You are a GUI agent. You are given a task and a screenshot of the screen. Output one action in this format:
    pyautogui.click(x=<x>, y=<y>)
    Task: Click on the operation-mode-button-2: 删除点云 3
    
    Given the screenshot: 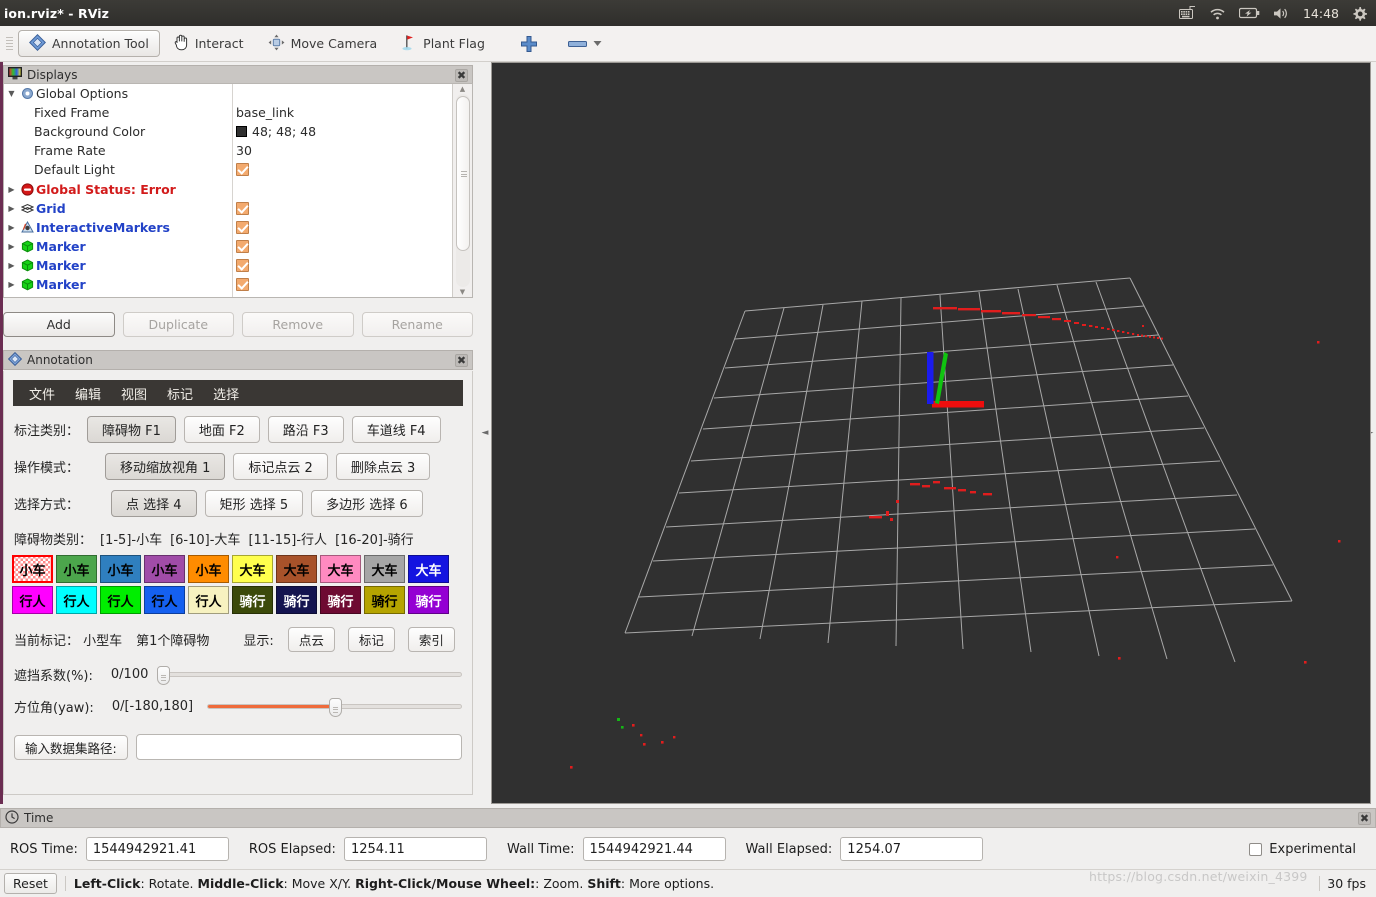 What is the action you would take?
    pyautogui.click(x=383, y=466)
    